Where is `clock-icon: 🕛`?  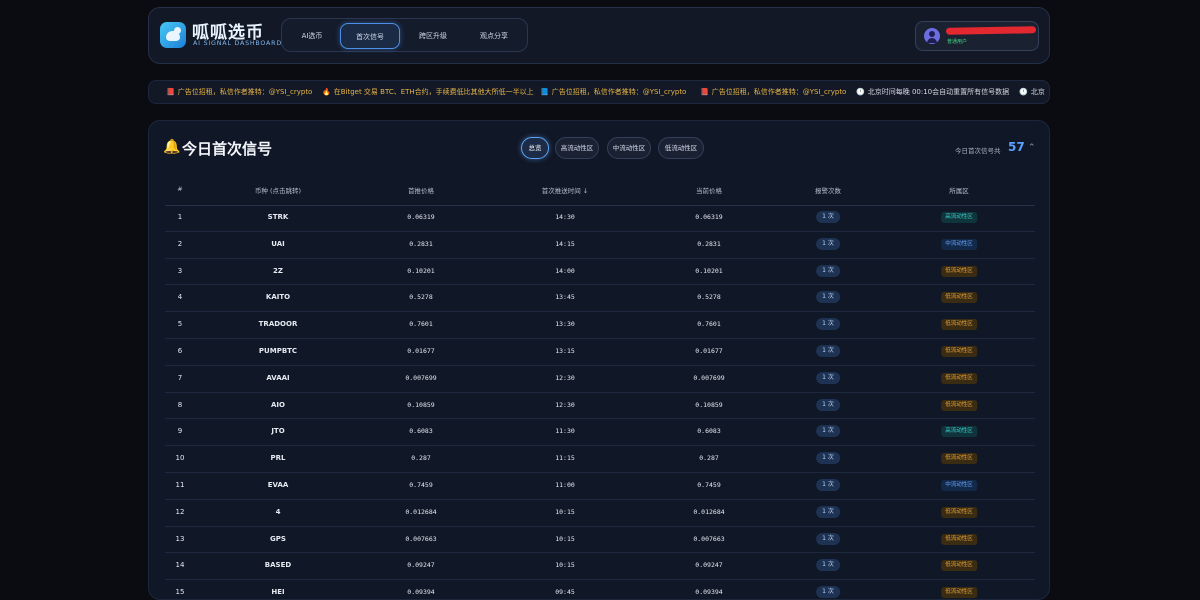 clock-icon: 🕛 is located at coordinates (1023, 92).